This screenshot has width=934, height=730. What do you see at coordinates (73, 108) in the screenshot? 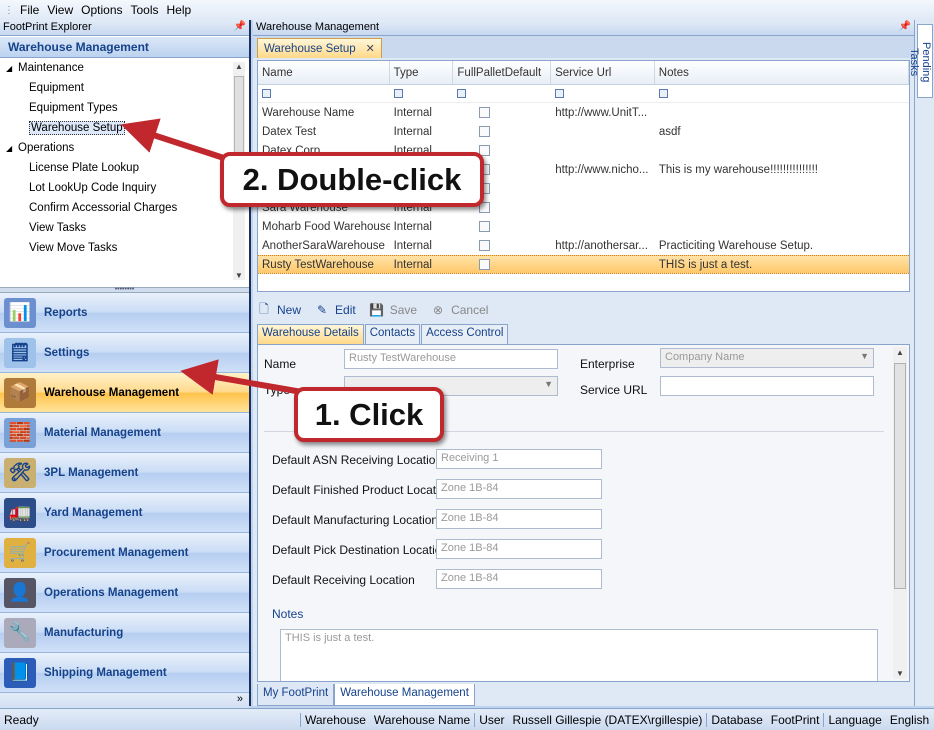
I see `tree-node-label: Equipment Types` at bounding box center [73, 108].